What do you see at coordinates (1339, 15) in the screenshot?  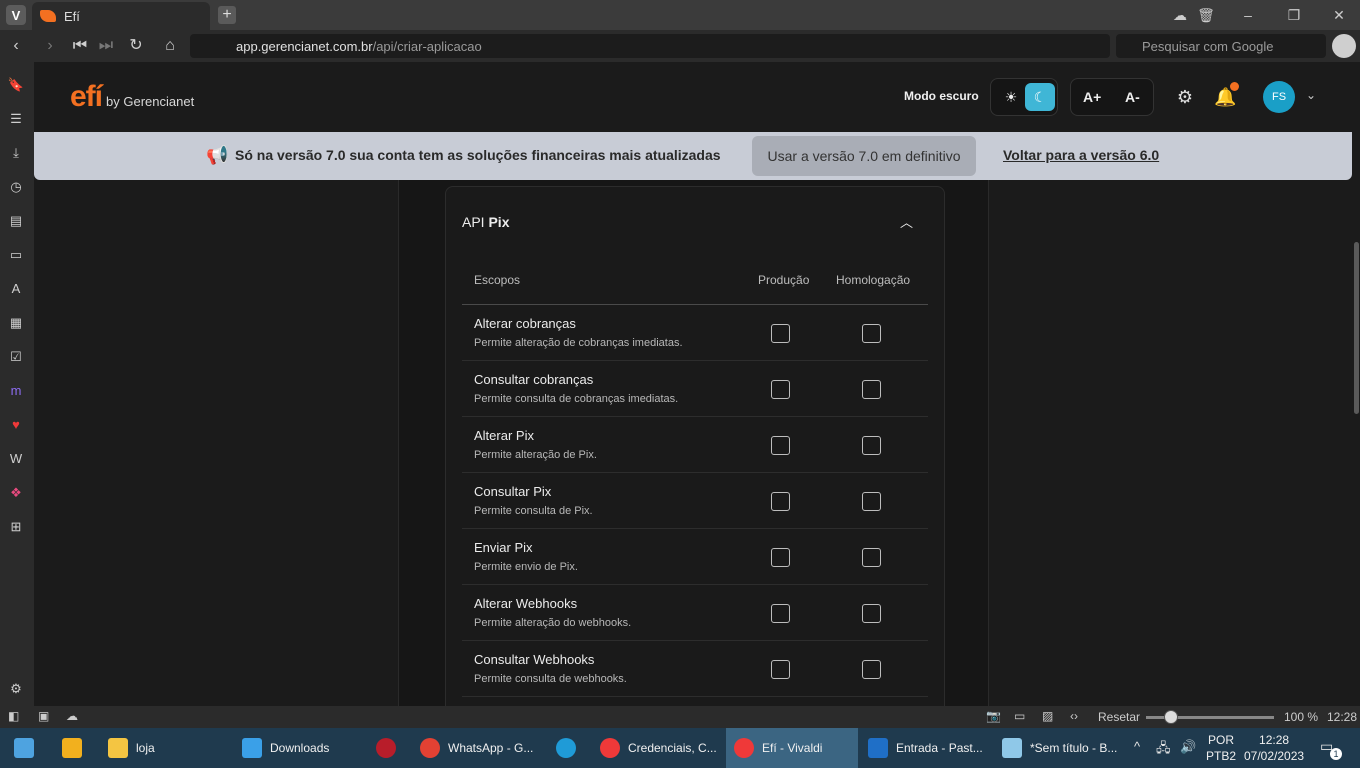 I see `close-window-button: ✕` at bounding box center [1339, 15].